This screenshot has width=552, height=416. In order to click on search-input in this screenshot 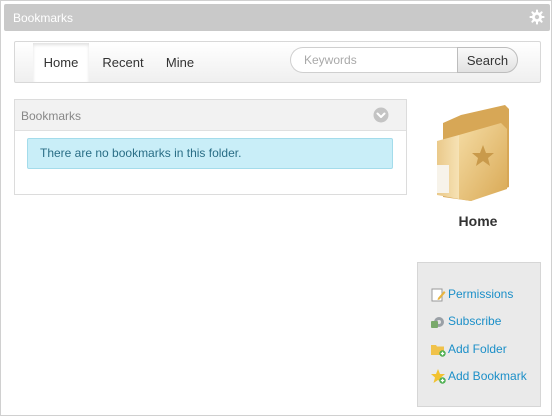, I will do `click(374, 60)`.